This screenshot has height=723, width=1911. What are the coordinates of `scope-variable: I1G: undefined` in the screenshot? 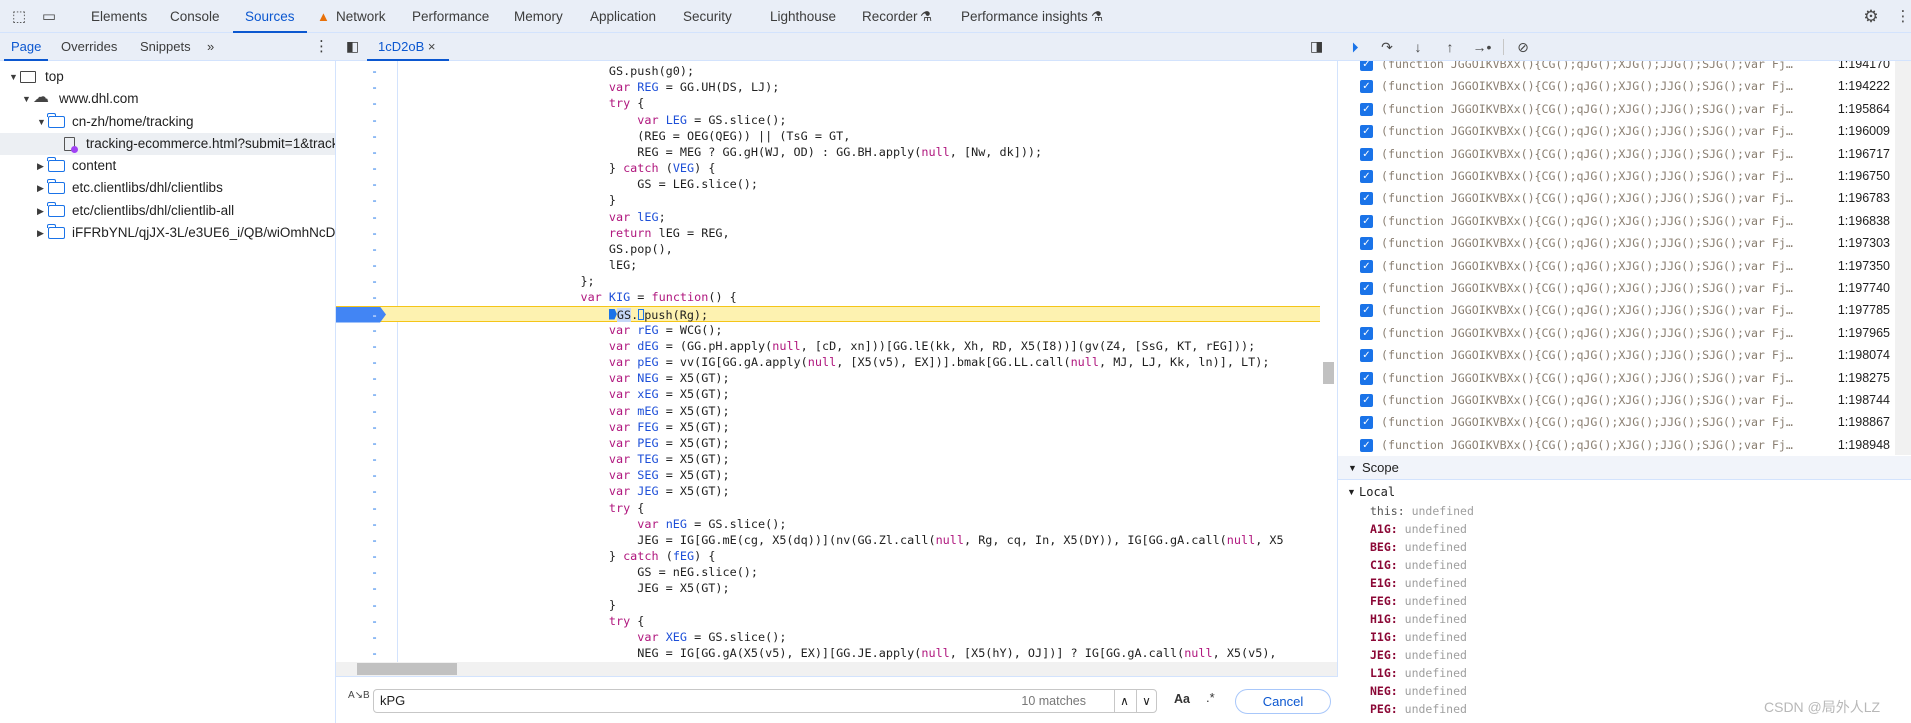 It's located at (1418, 637).